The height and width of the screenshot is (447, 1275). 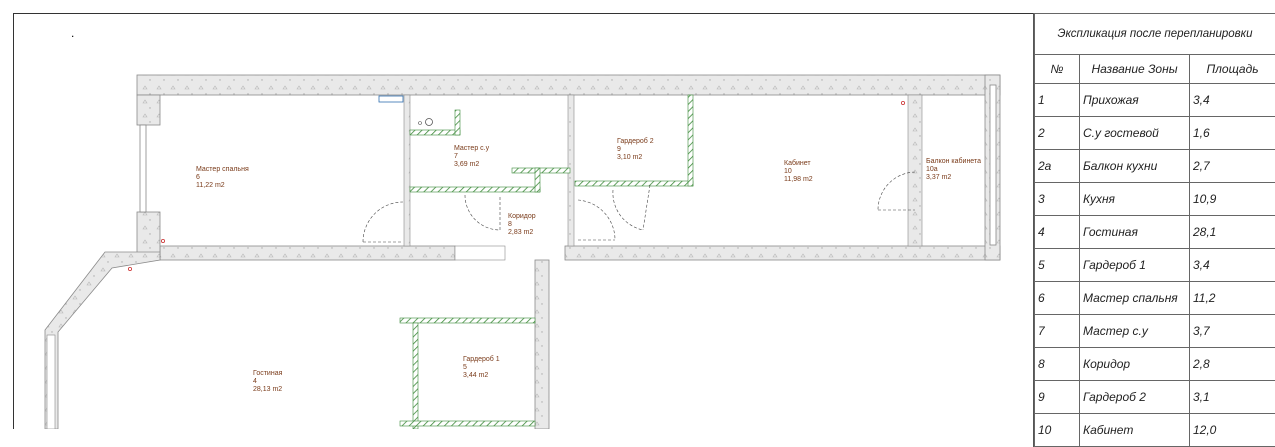 I want to click on drywall-wardrobe2-bottom, so click(x=634, y=183).